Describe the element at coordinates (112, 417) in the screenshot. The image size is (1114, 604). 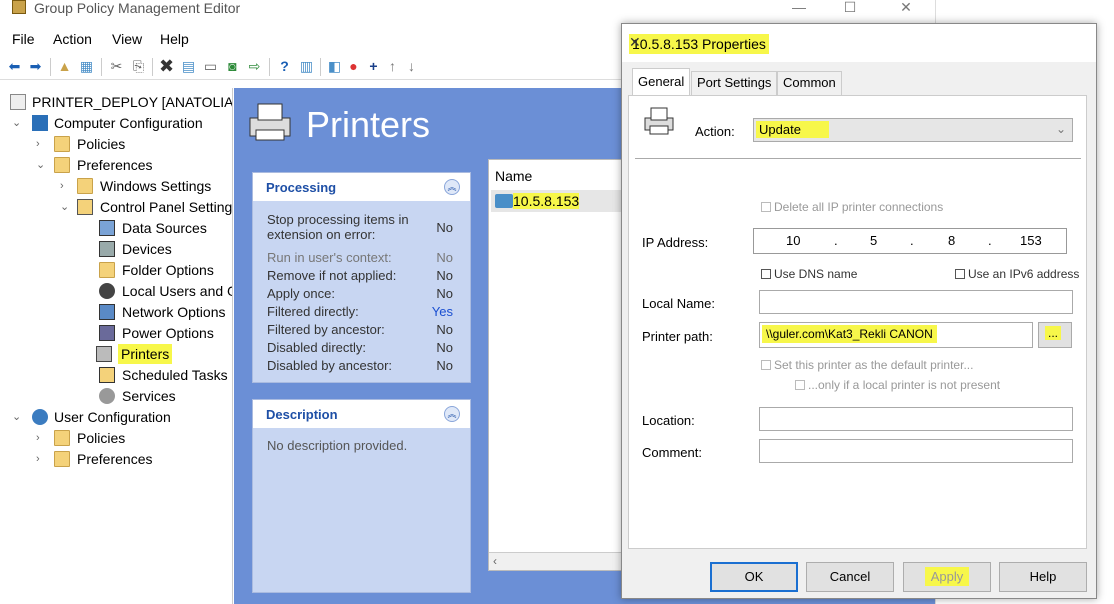
I see `tree-label: User Configuration` at that location.